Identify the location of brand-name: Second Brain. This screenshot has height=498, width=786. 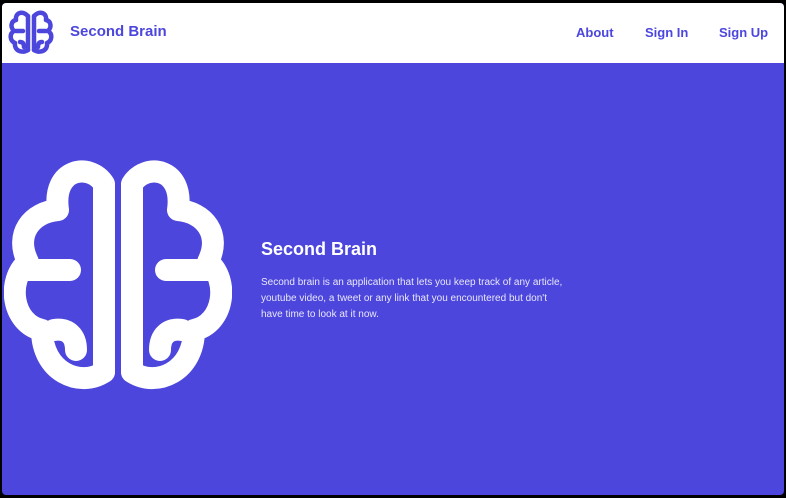
(118, 31).